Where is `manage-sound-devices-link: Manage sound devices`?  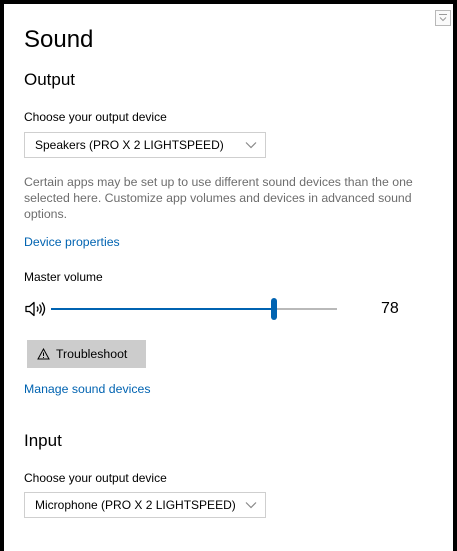 manage-sound-devices-link: Manage sound devices is located at coordinates (87, 389).